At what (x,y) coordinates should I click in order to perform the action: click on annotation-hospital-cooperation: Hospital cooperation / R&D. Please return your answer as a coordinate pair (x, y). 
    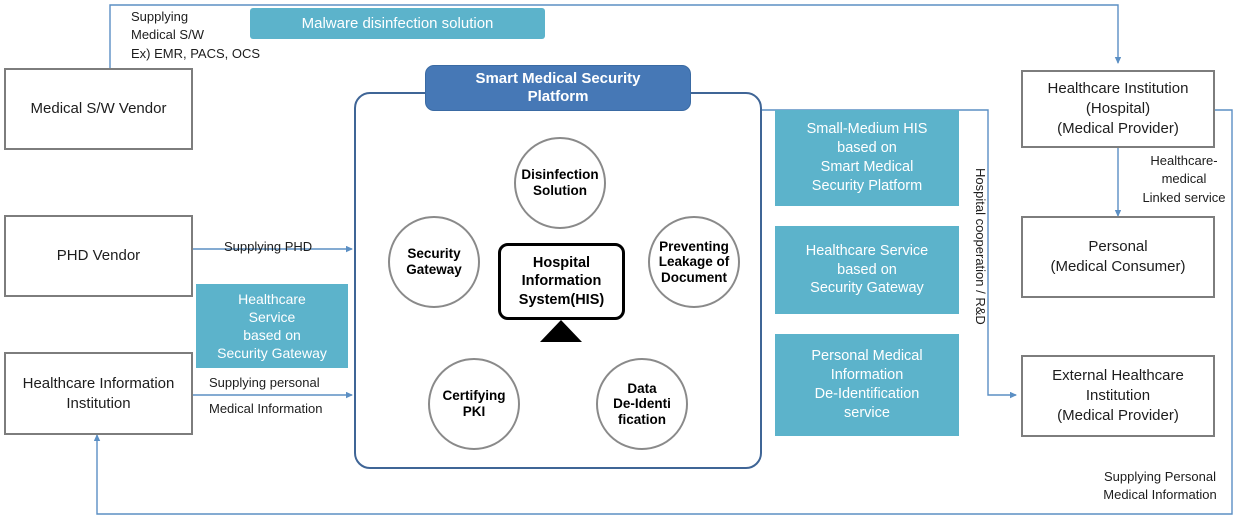
    Looking at the image, I should click on (980, 246).